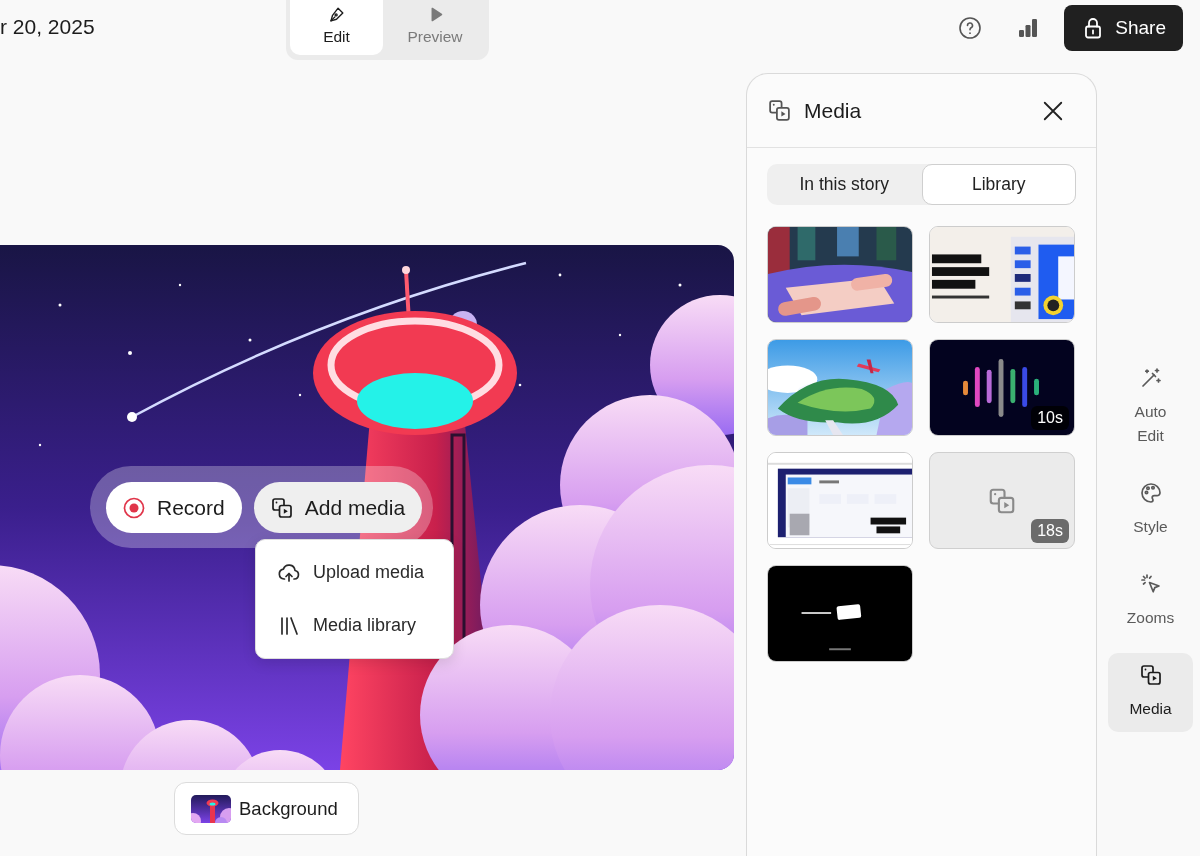 Image resolution: width=1200 pixels, height=856 pixels. What do you see at coordinates (354, 625) in the screenshot?
I see `menu-item: Media library` at bounding box center [354, 625].